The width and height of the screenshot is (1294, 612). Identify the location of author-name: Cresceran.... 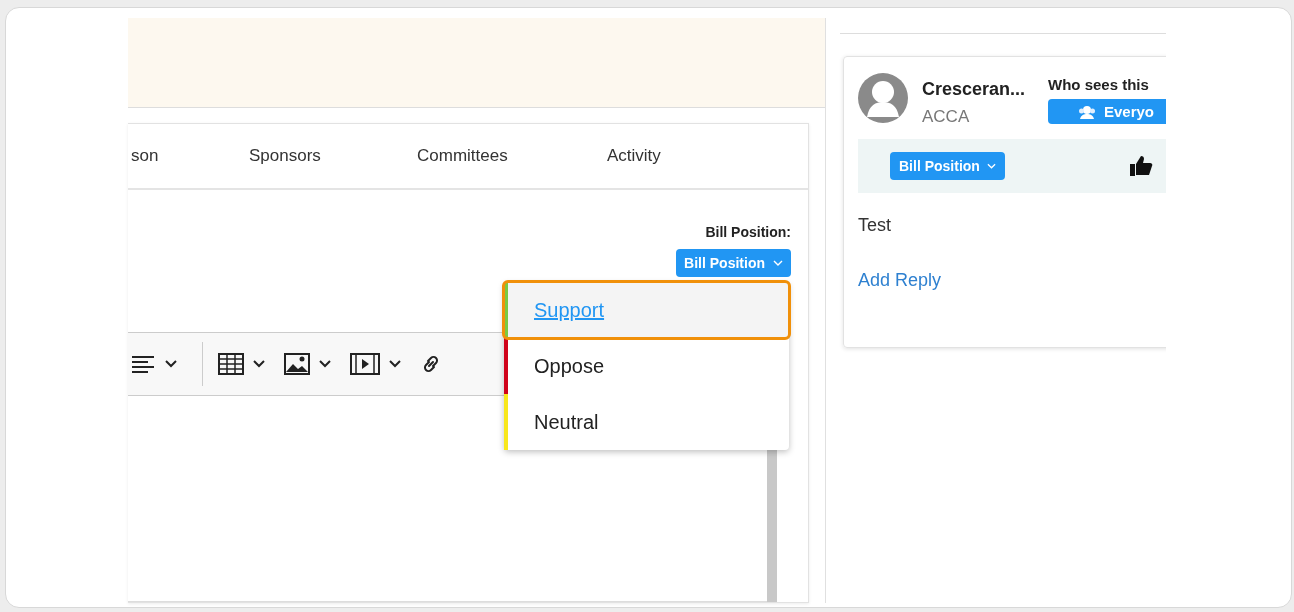
(974, 89).